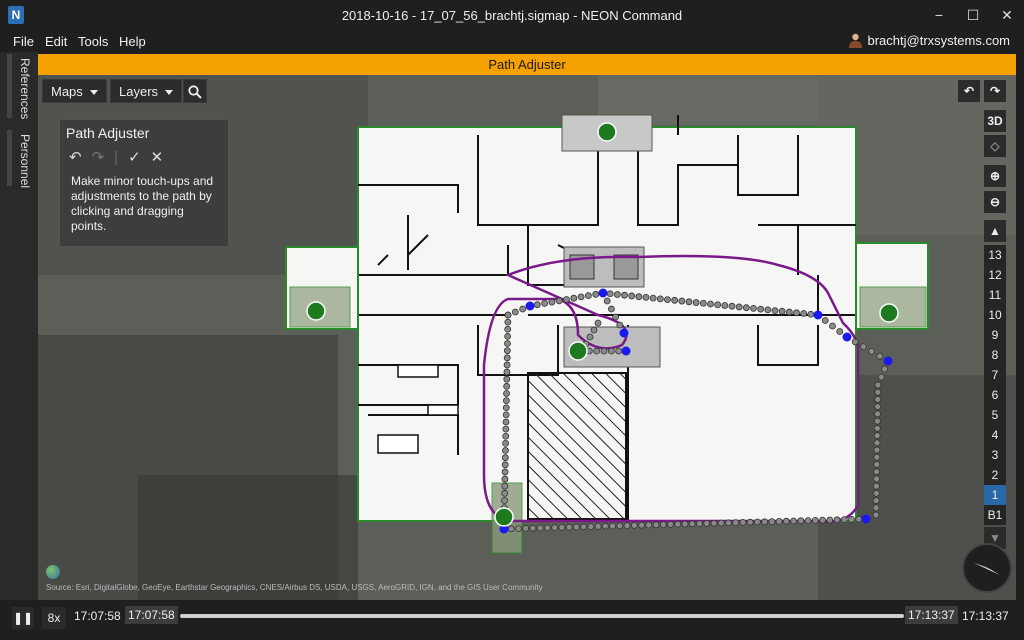  What do you see at coordinates (134, 157) in the screenshot?
I see `accept-icon: ✓` at bounding box center [134, 157].